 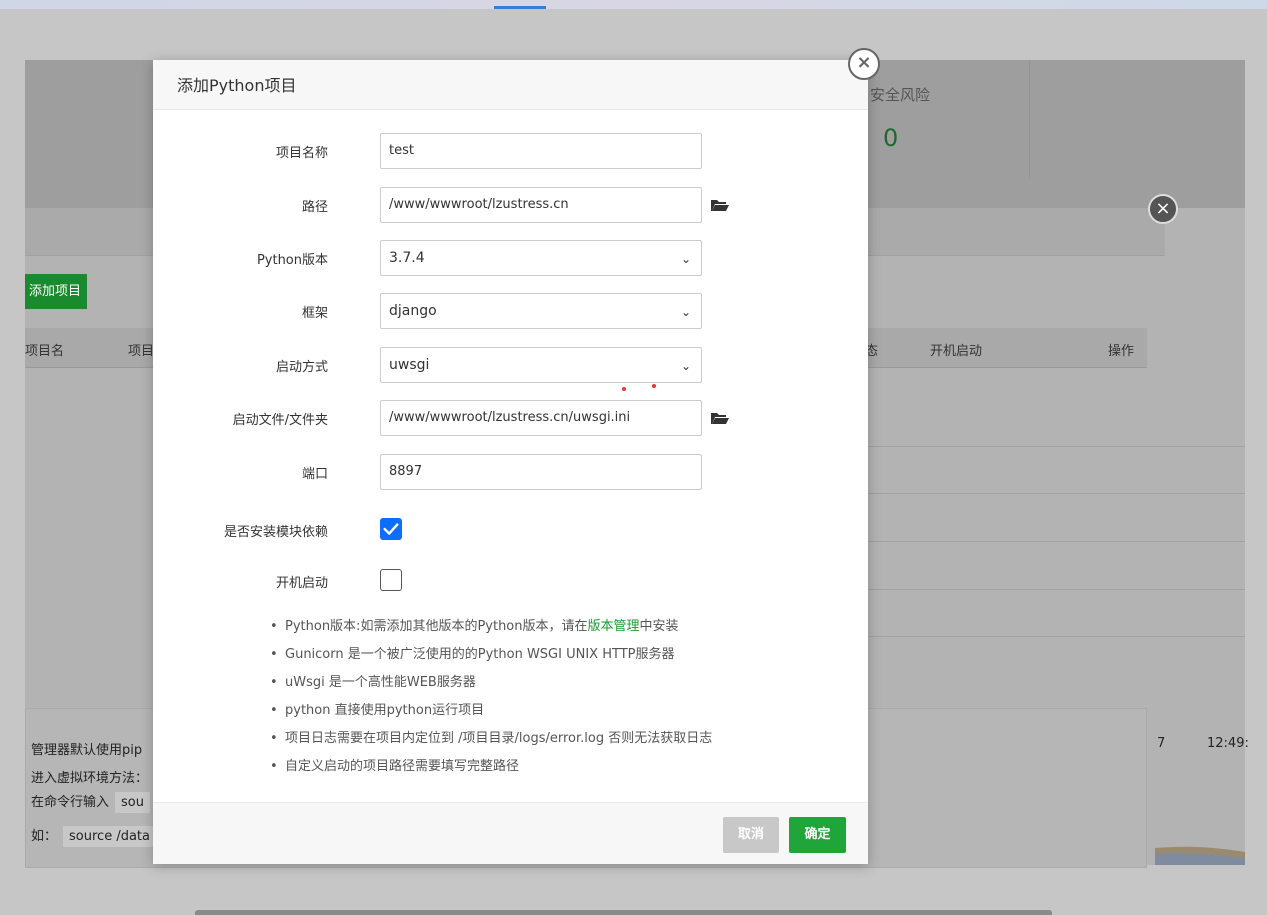 What do you see at coordinates (1121, 351) in the screenshot?
I see `th-actions: 操作` at bounding box center [1121, 351].